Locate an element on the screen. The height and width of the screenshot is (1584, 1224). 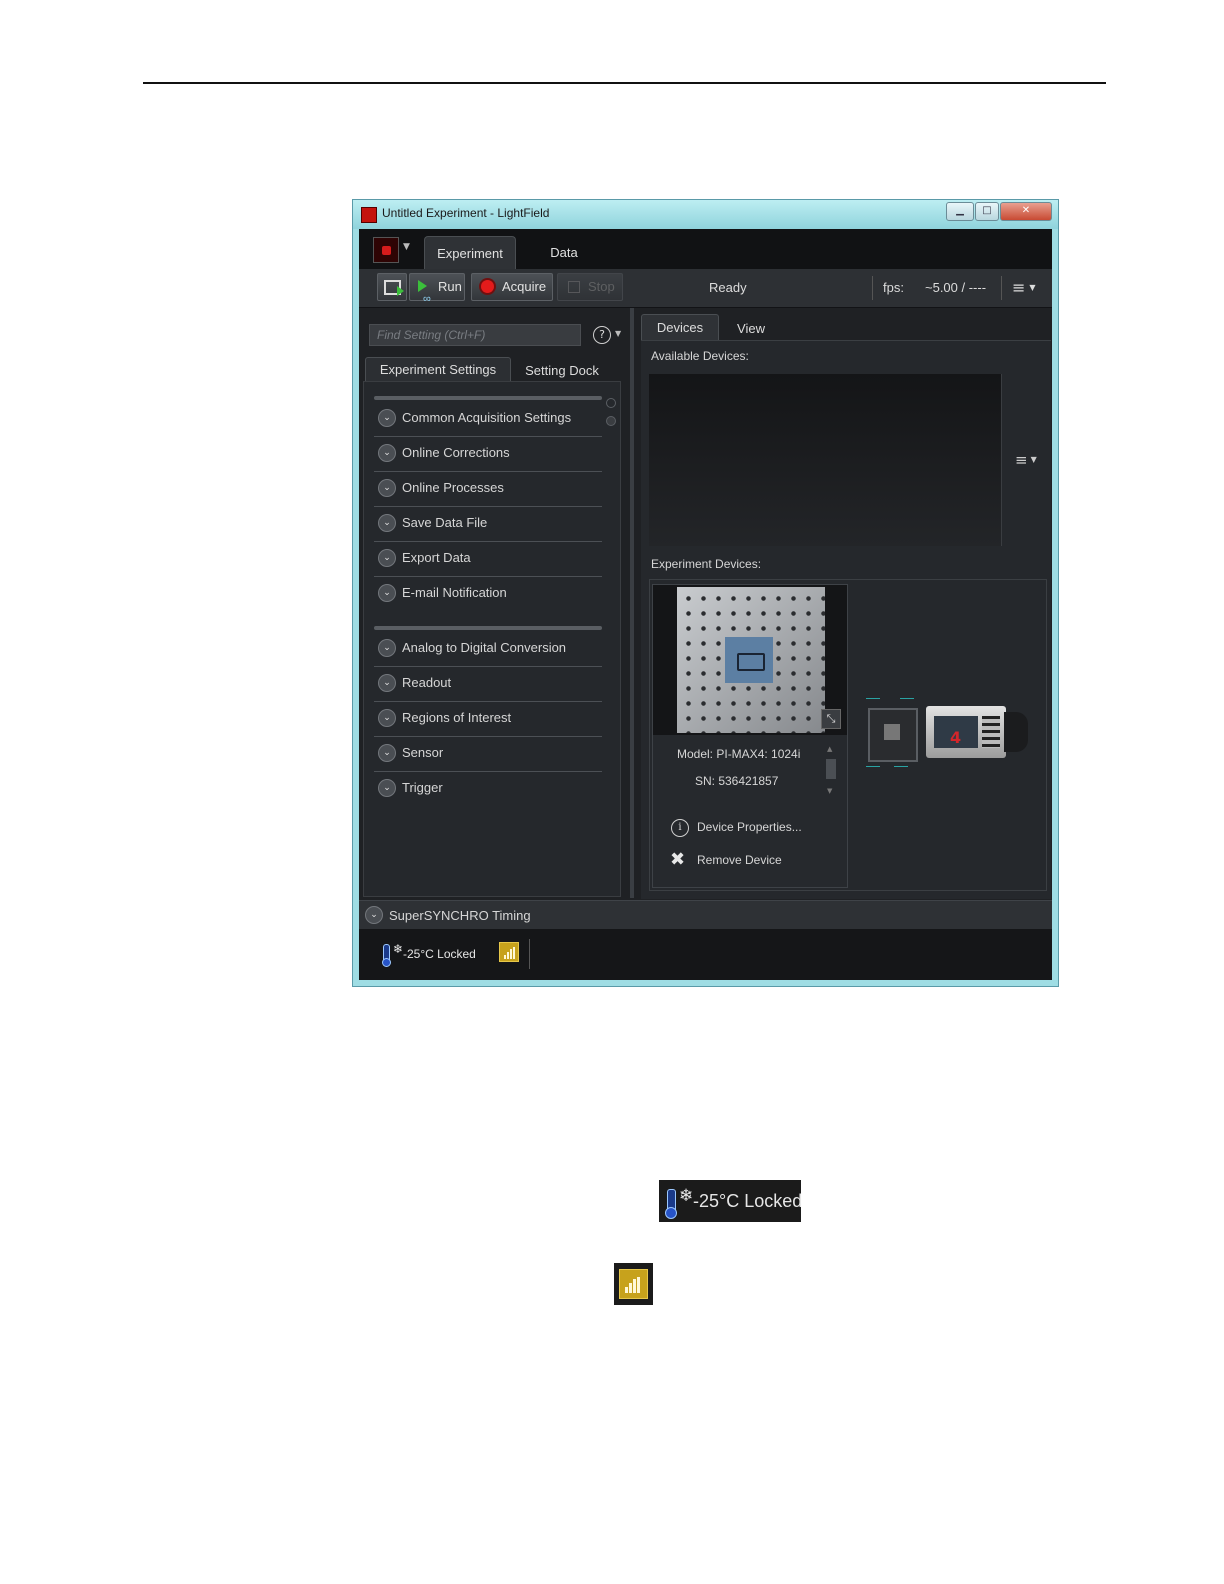
close-icon: ✖ is located at coordinates (677, 859).